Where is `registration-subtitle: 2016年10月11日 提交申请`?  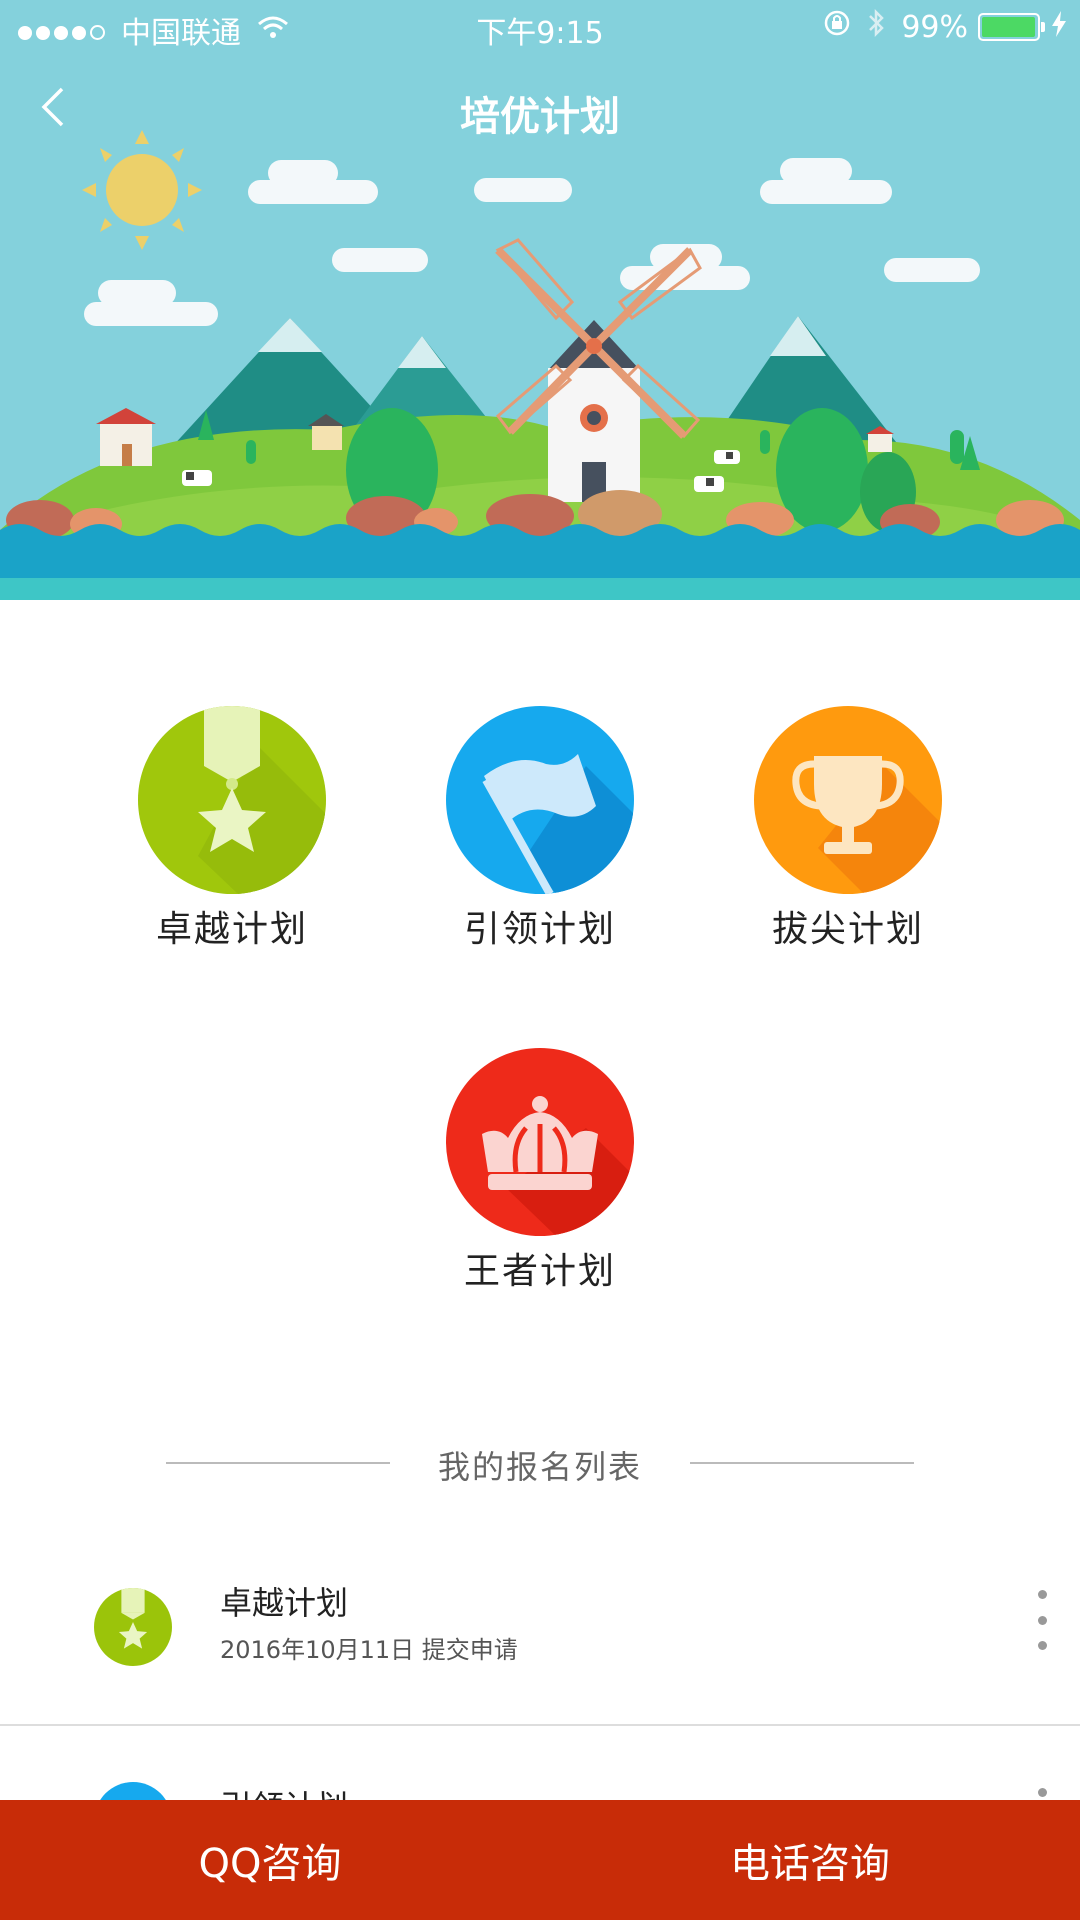 registration-subtitle: 2016年10月11日 提交申请 is located at coordinates (369, 1650).